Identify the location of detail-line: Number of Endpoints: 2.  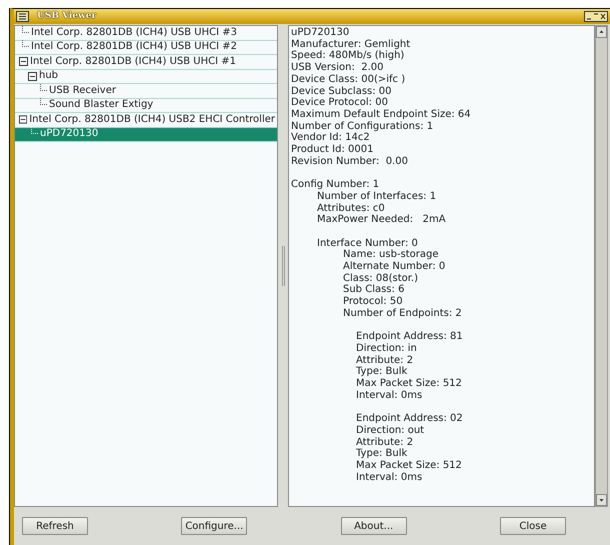
(402, 314).